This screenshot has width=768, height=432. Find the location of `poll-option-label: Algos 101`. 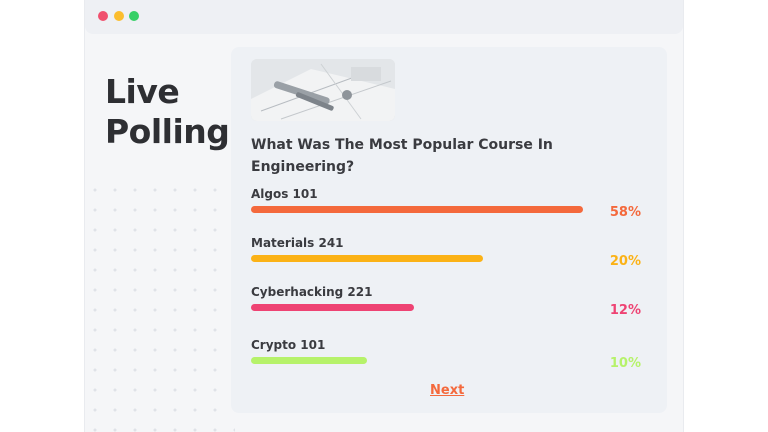

poll-option-label: Algos 101 is located at coordinates (284, 194).